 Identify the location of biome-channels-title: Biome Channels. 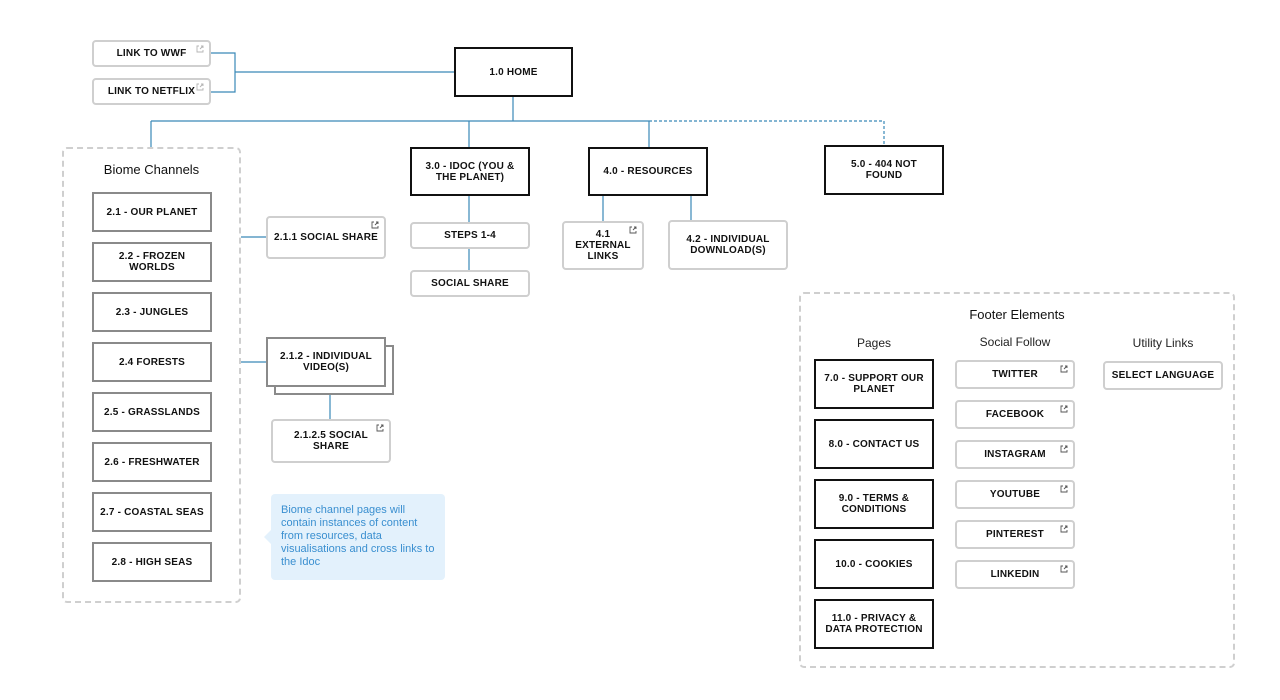
(151, 169).